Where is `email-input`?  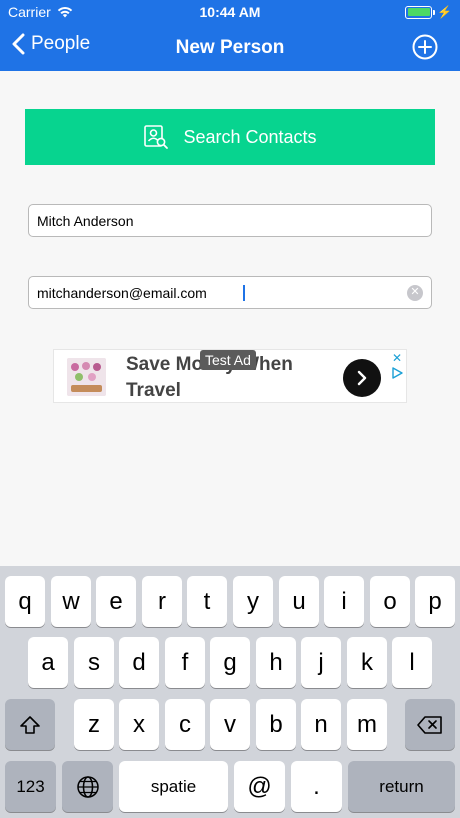 email-input is located at coordinates (139, 292).